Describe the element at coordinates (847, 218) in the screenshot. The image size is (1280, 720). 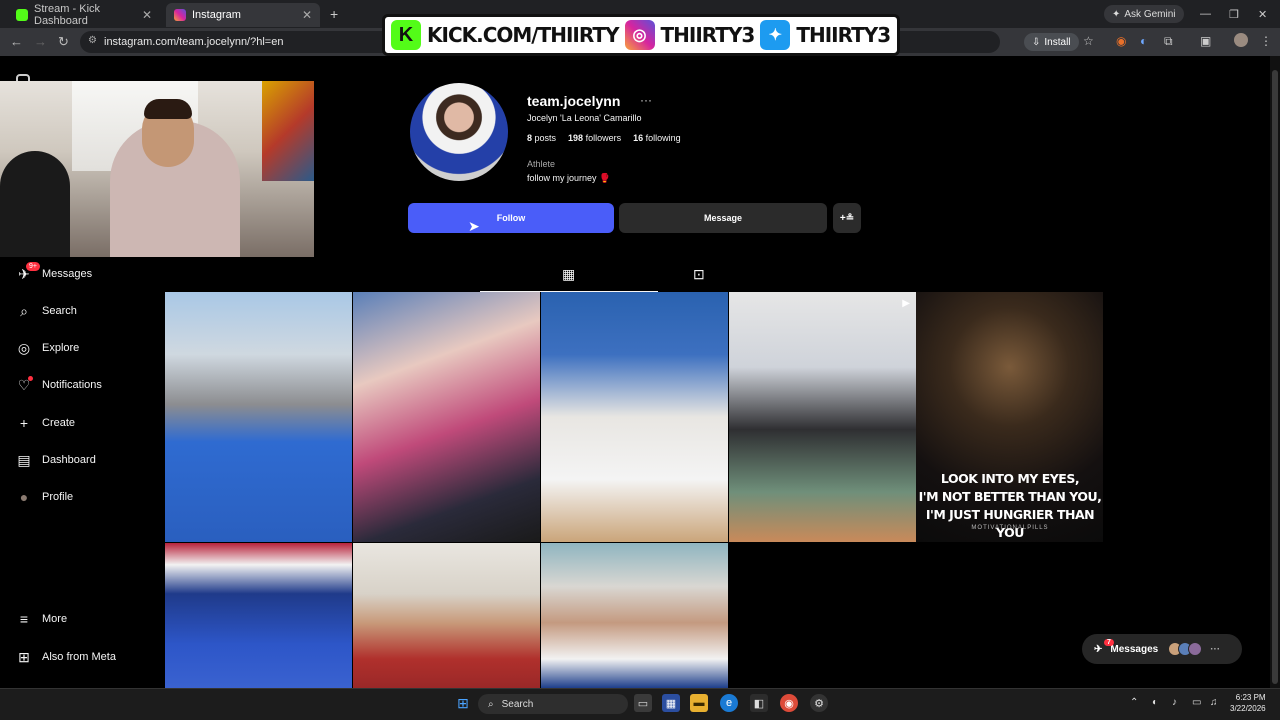
I see `suggested-users-button: +≗` at that location.